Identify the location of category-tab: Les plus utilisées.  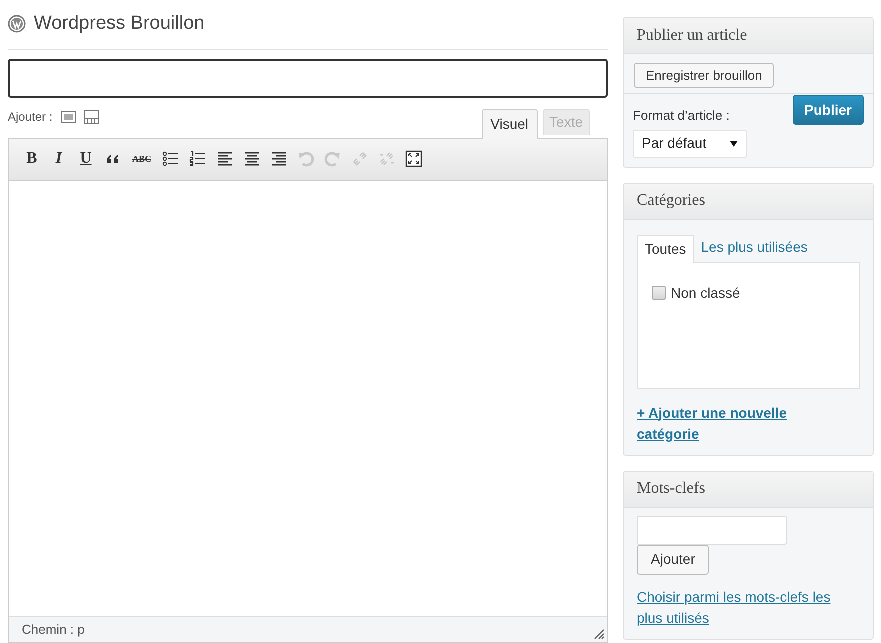
(754, 248).